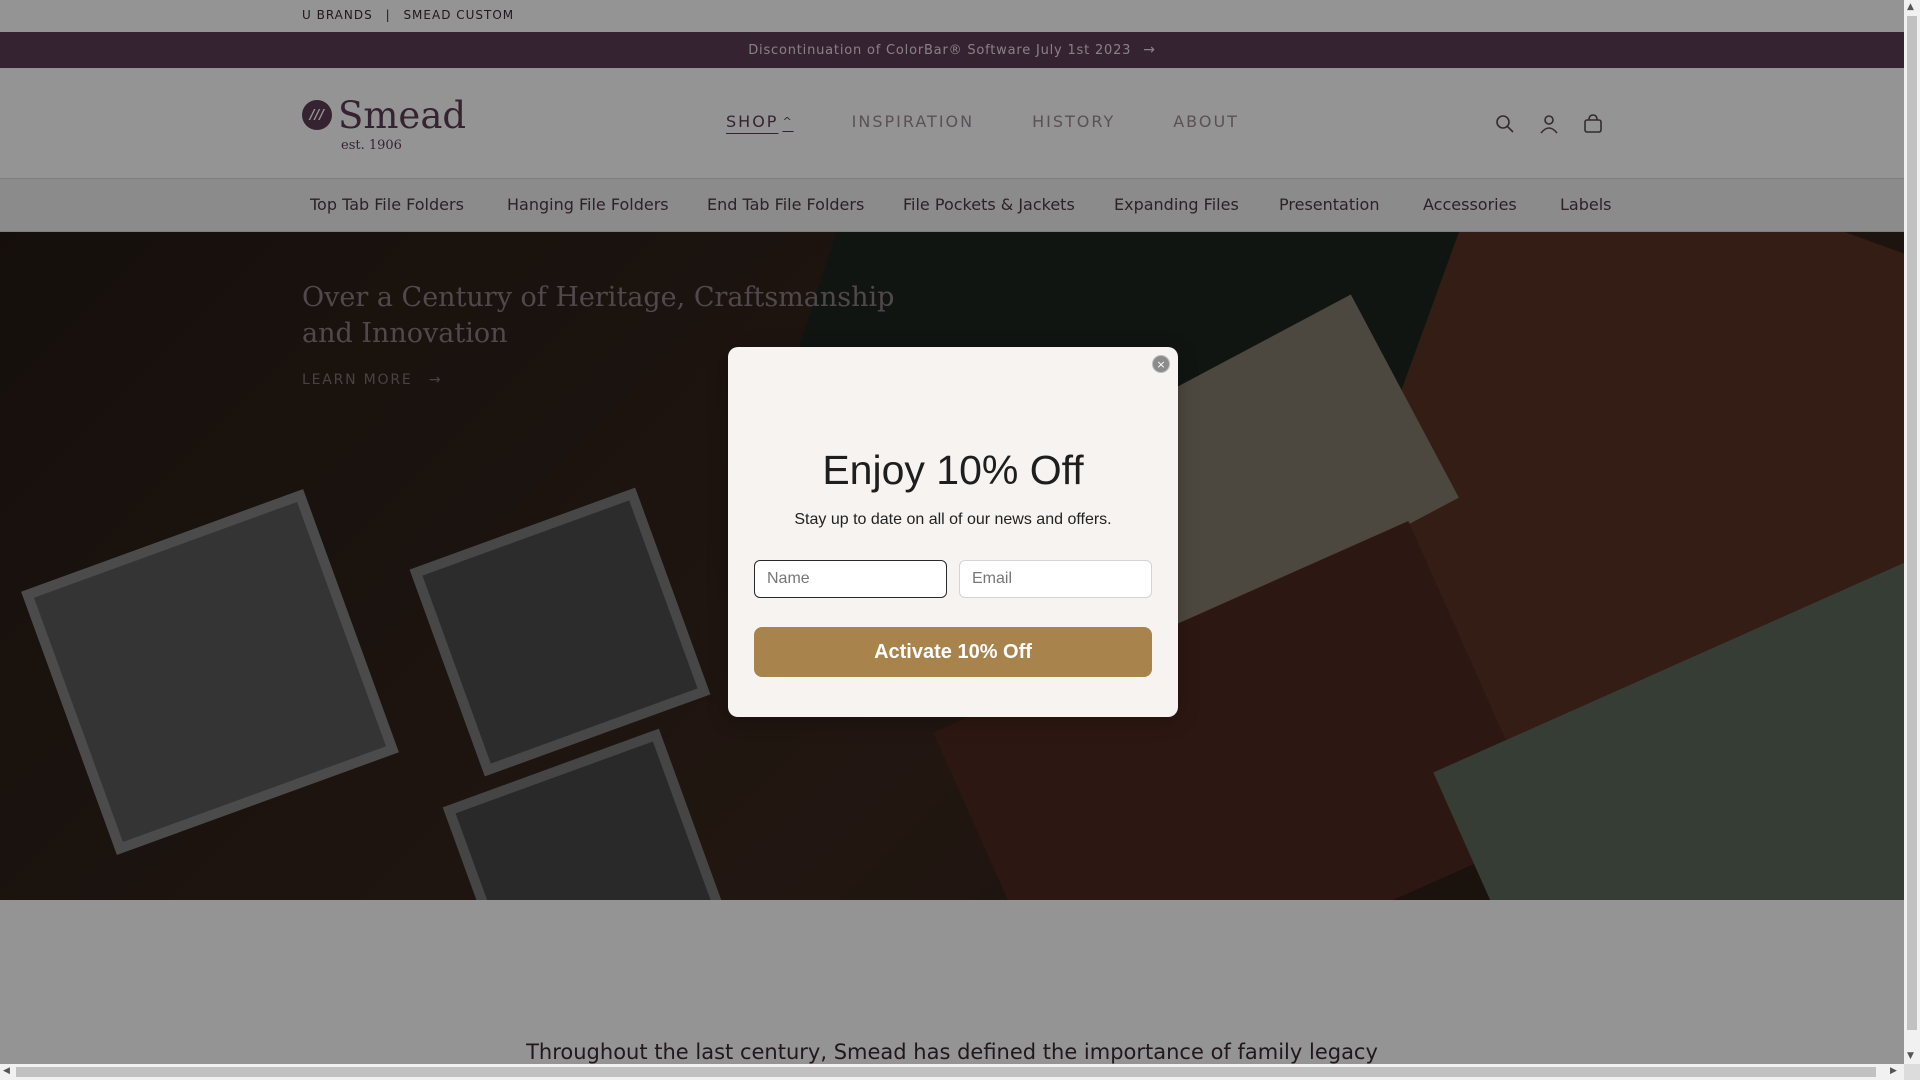 The height and width of the screenshot is (1080, 1920). Describe the element at coordinates (1912, 1072) in the screenshot. I see `scrollbar-corner` at that location.